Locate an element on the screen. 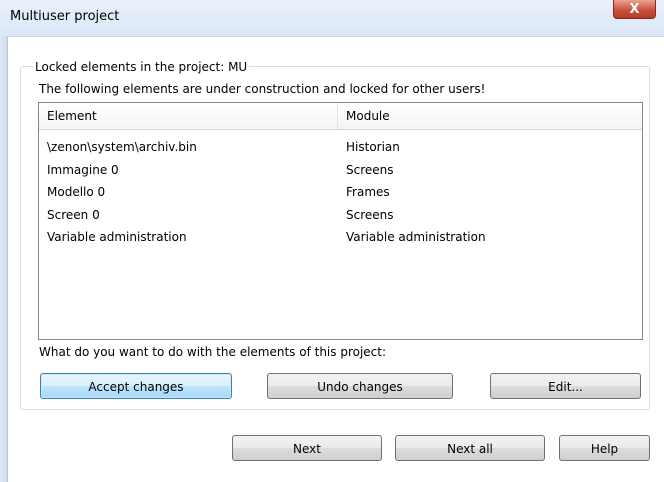 This screenshot has width=664, height=482. next-button: Next is located at coordinates (307, 448).